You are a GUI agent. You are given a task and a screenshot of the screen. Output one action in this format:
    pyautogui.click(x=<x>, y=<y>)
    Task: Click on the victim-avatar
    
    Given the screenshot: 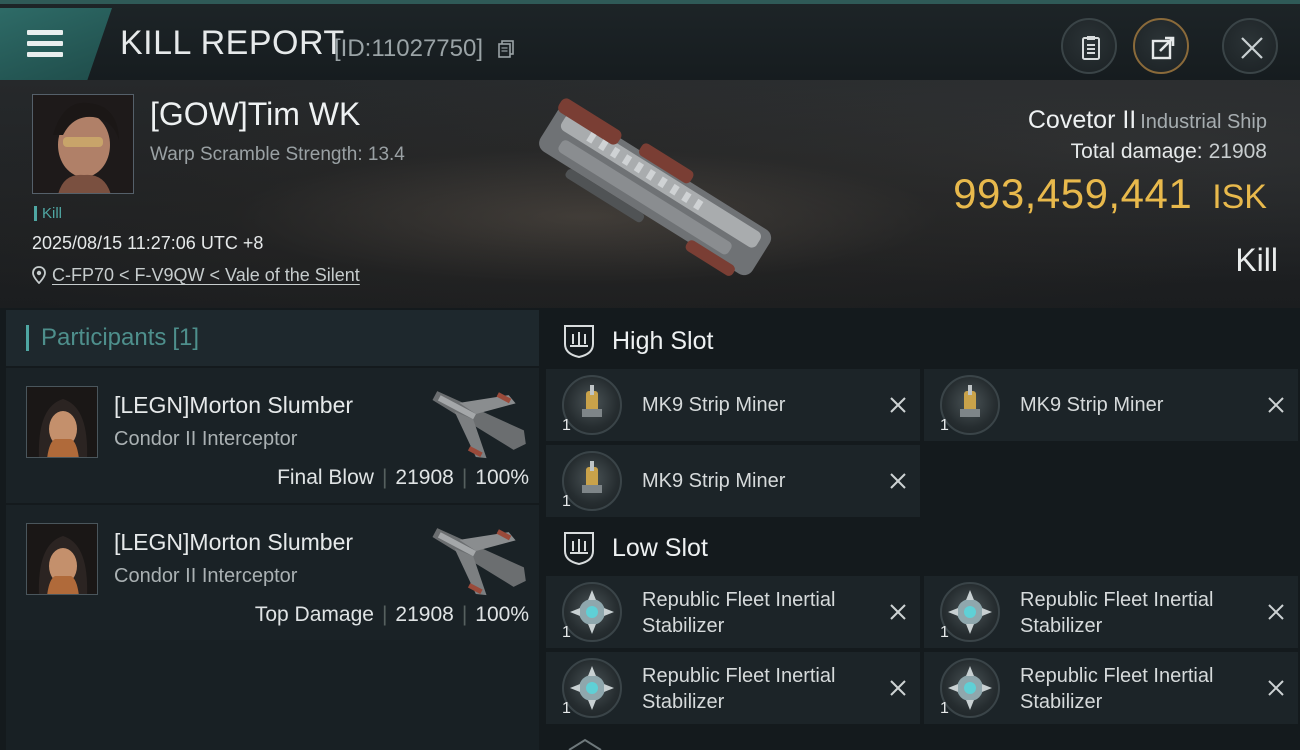 What is the action you would take?
    pyautogui.click(x=83, y=144)
    